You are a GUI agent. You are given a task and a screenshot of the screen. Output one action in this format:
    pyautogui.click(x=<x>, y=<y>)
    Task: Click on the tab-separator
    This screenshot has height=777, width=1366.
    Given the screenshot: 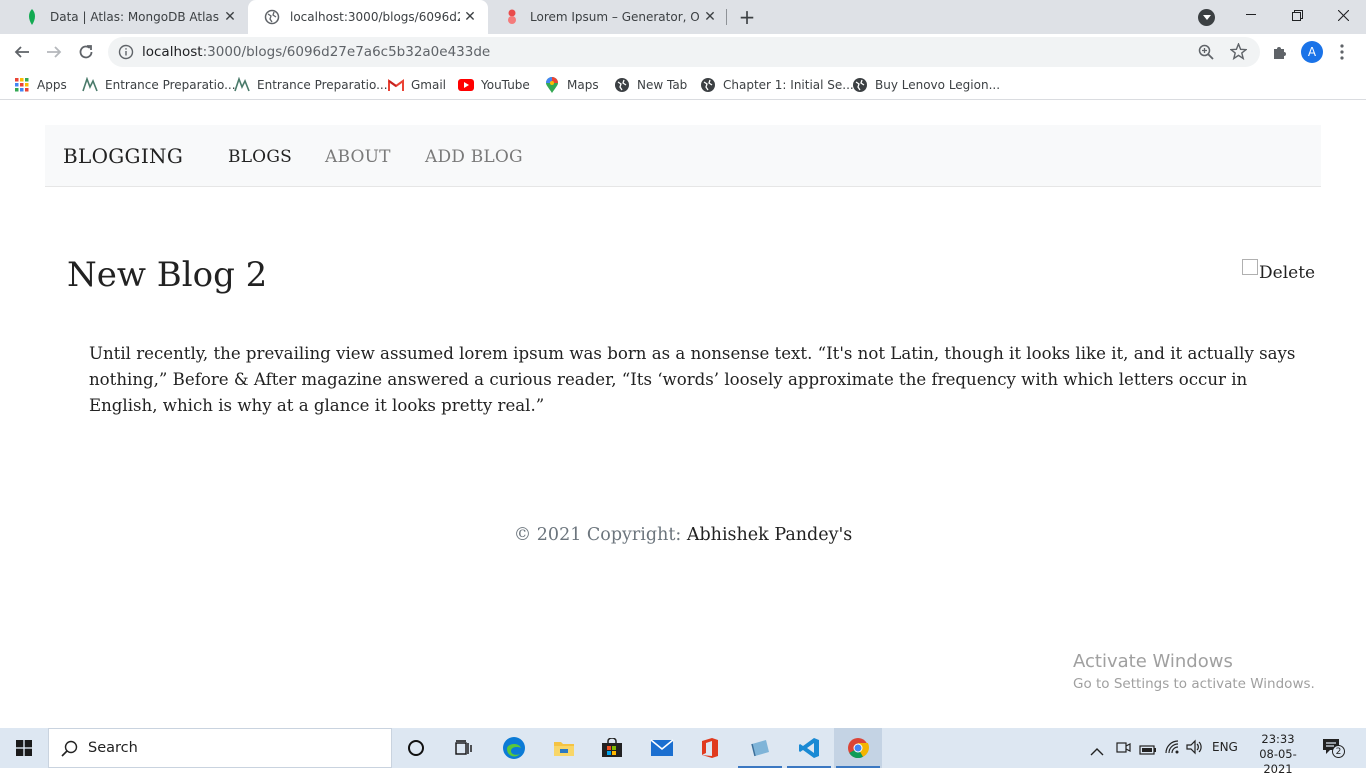 What is the action you would take?
    pyautogui.click(x=726, y=17)
    